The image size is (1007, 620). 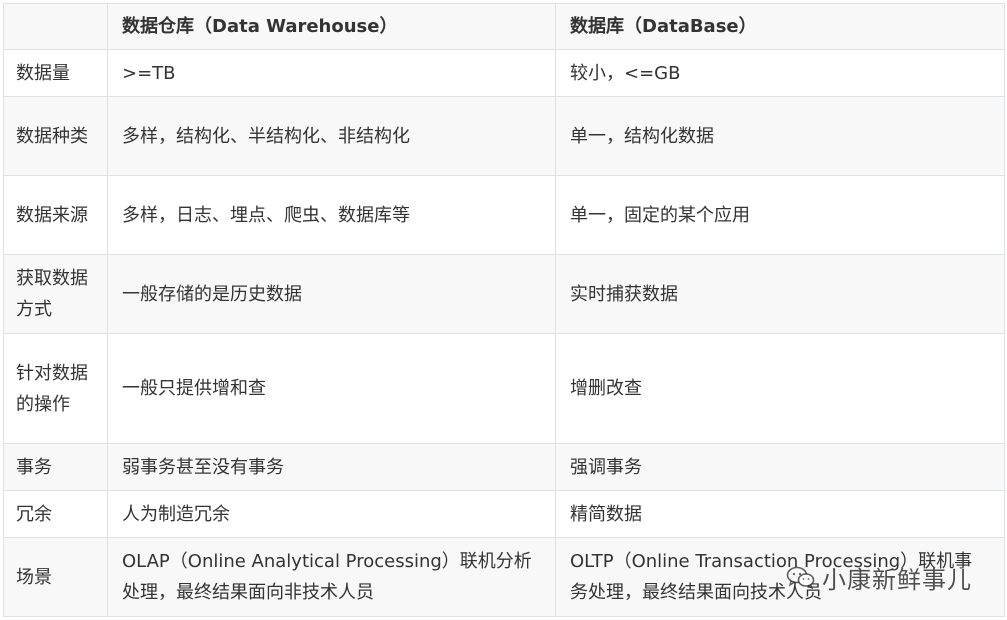 What do you see at coordinates (780, 467) in the screenshot?
I see `database-cell: 强调事务` at bounding box center [780, 467].